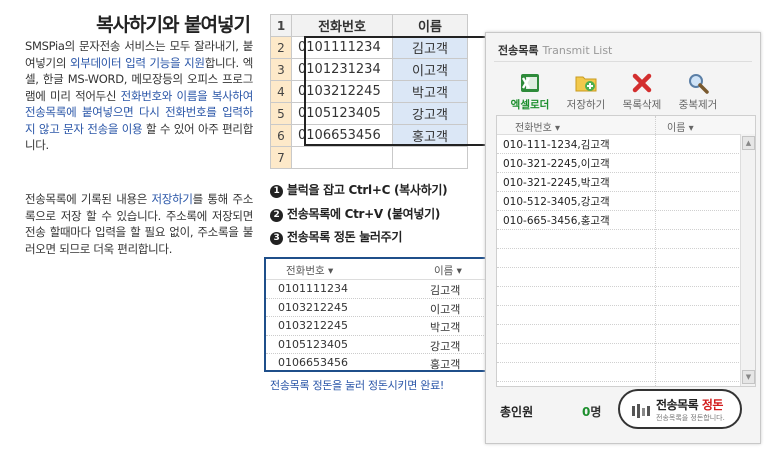 This screenshot has height=464, width=764. Describe the element at coordinates (712, 405) in the screenshot. I see `sort-label-accent: 정돈` at that location.